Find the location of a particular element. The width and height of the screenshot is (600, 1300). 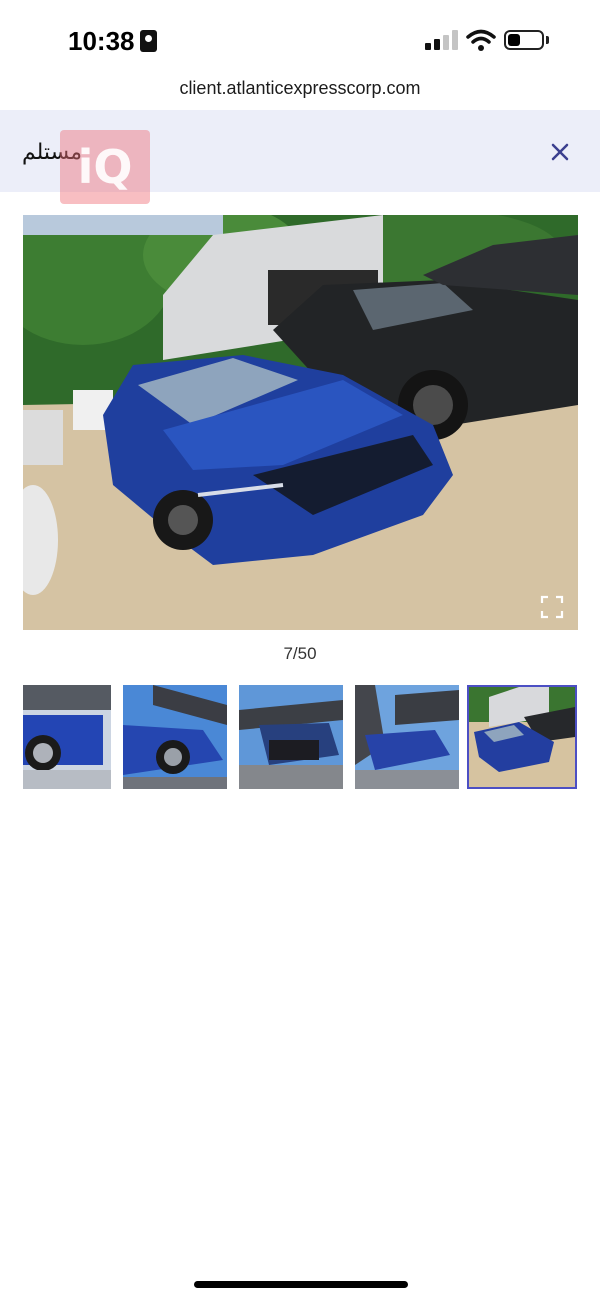

header: مستلم iQ is located at coordinates (300, 157).